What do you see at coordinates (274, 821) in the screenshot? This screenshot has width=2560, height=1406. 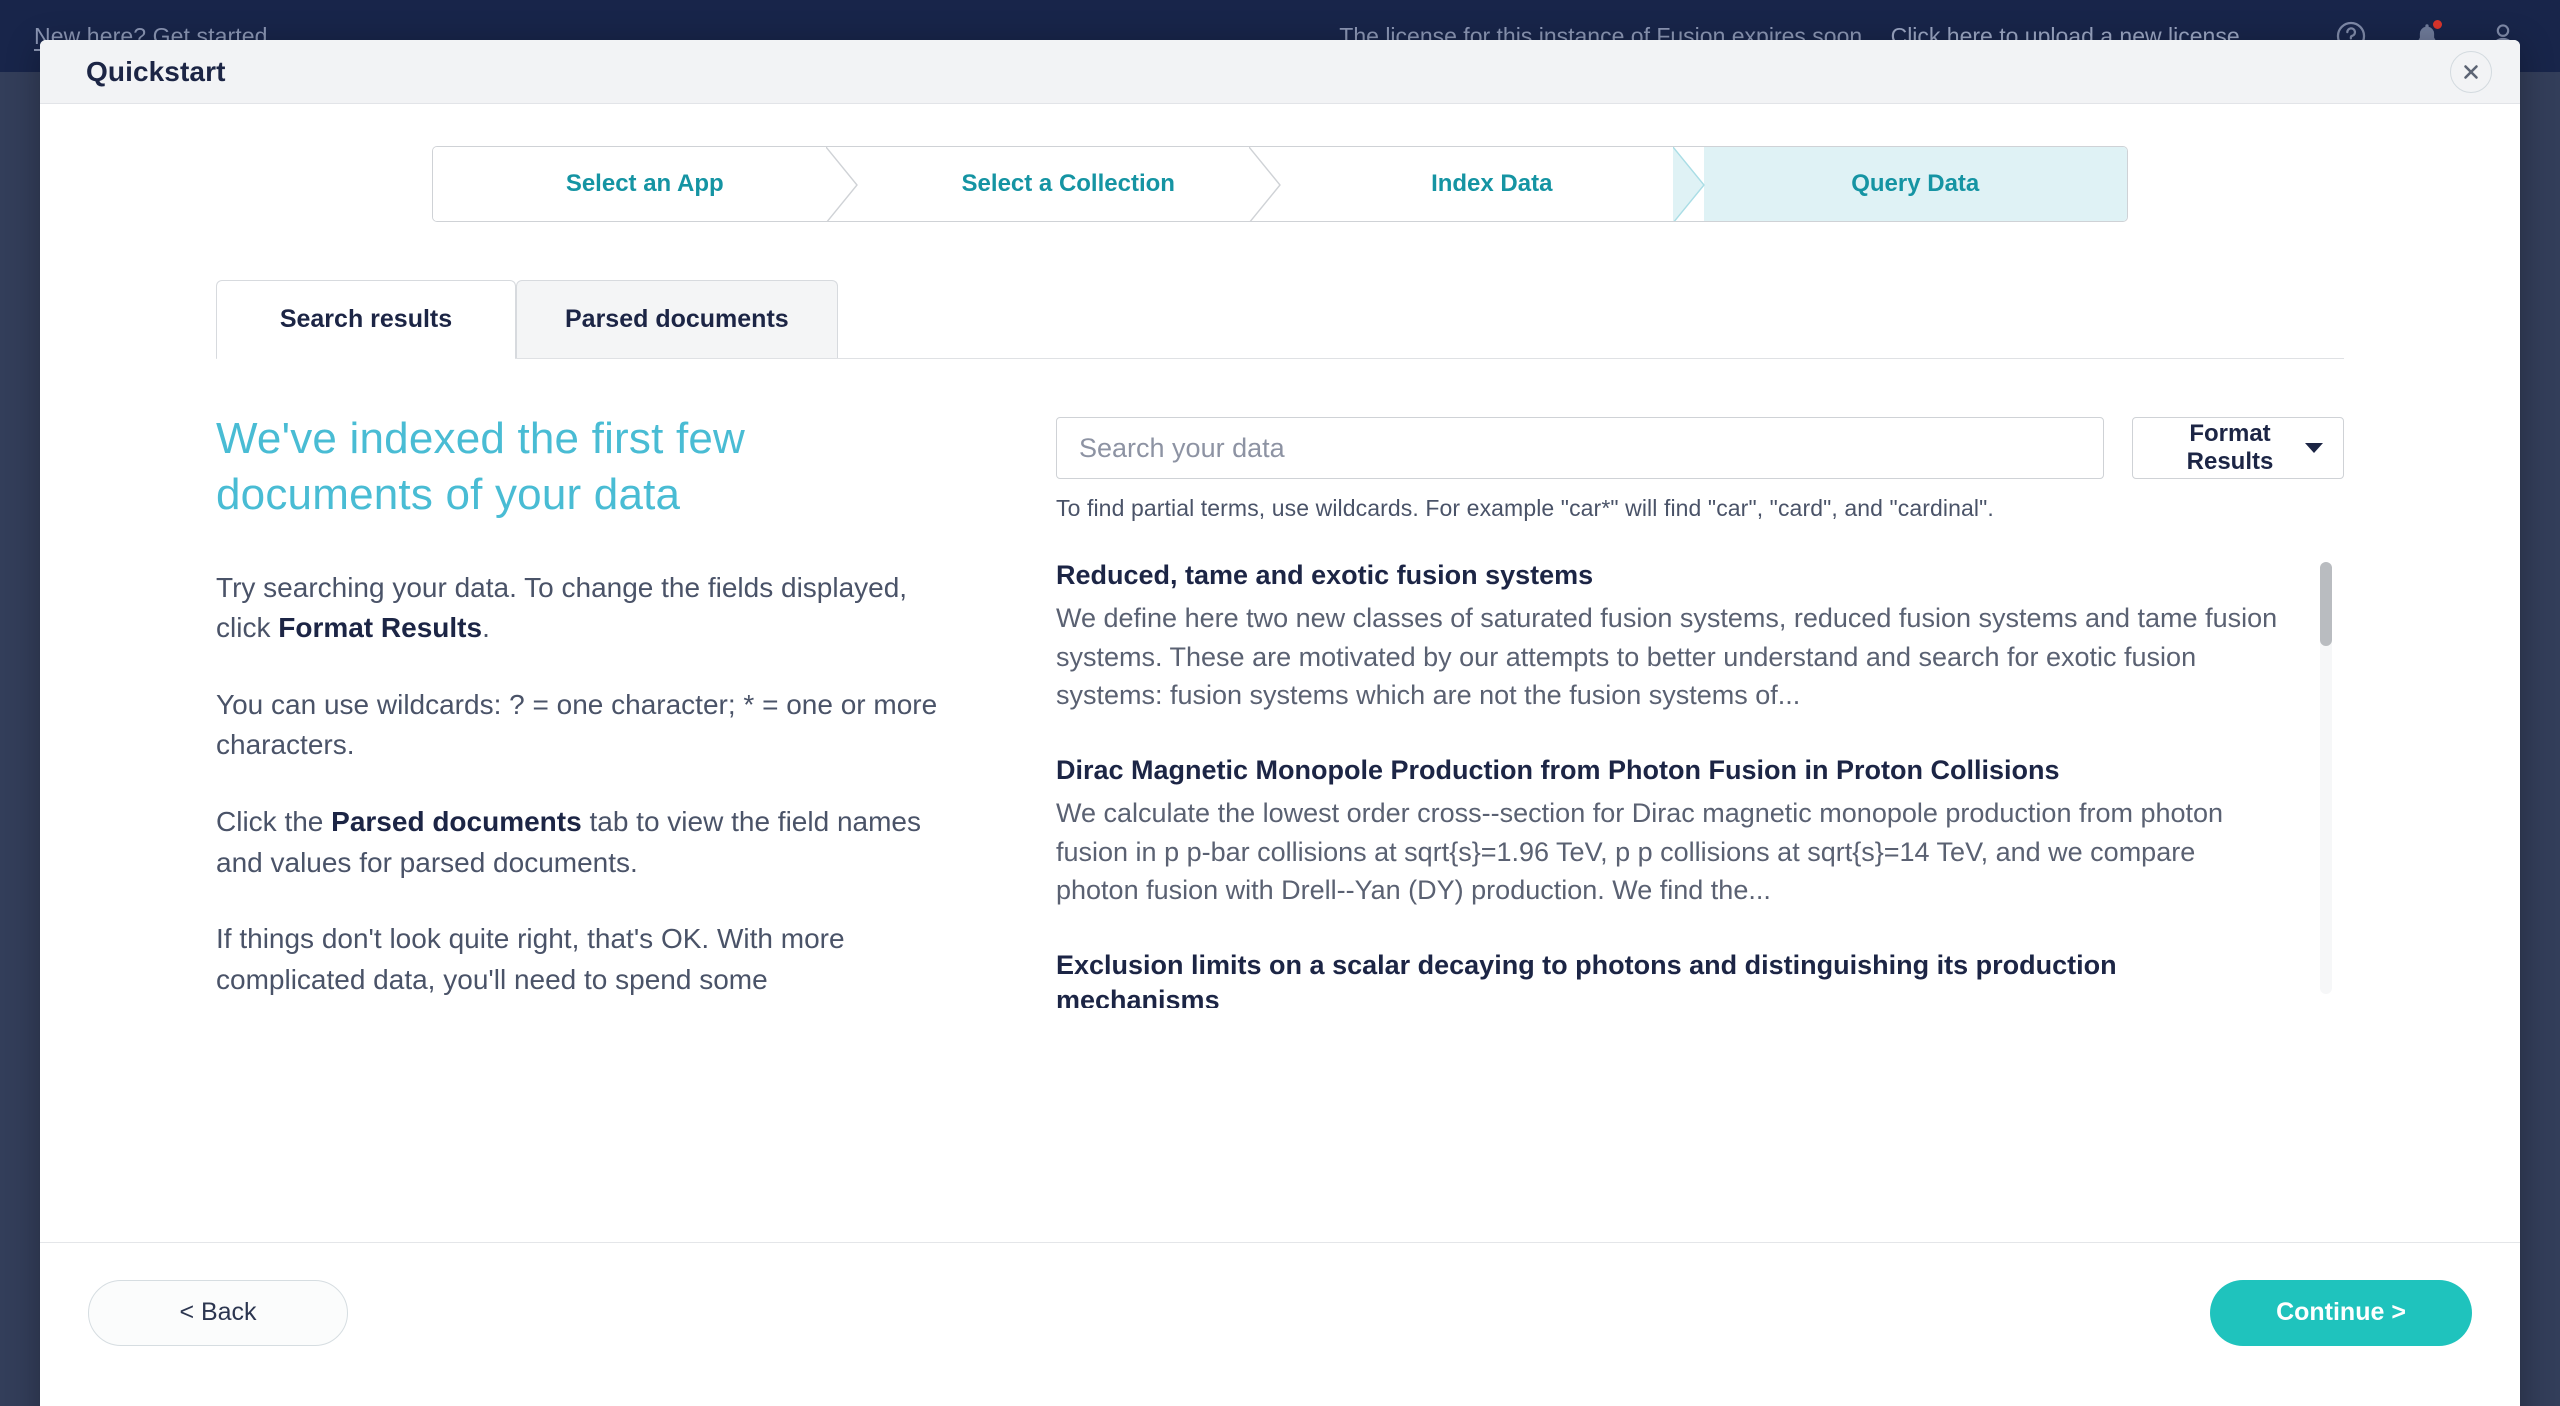 I see `paragraph-3-pre: Click the` at bounding box center [274, 821].